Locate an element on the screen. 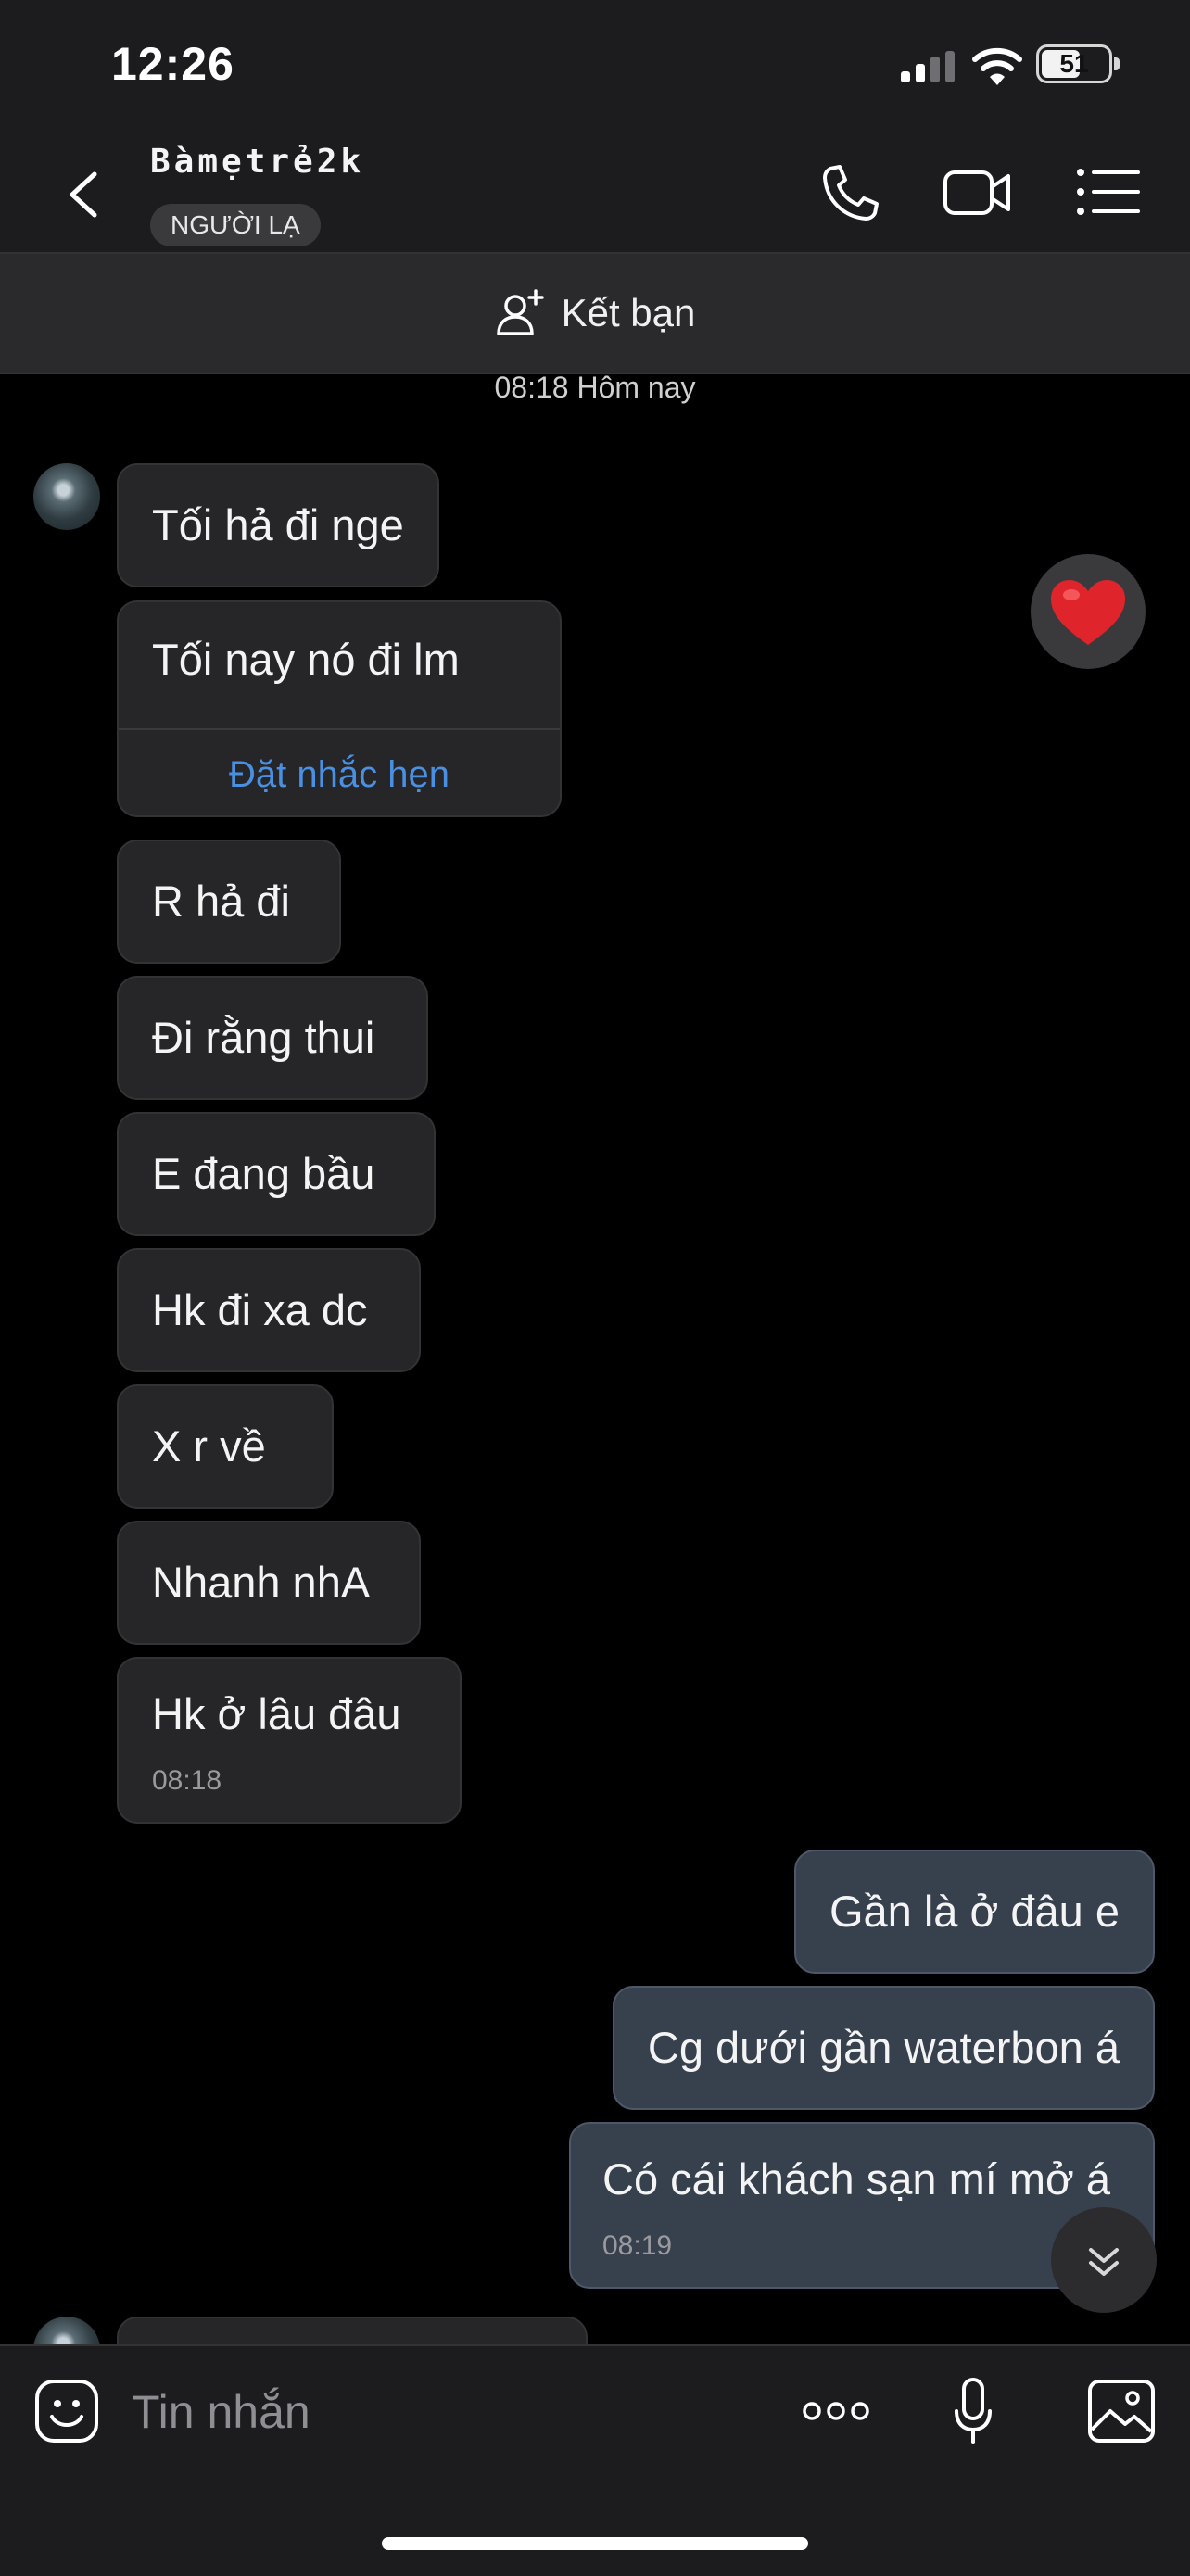 The width and height of the screenshot is (1190, 2576). cellular-signal-icon is located at coordinates (928, 66).